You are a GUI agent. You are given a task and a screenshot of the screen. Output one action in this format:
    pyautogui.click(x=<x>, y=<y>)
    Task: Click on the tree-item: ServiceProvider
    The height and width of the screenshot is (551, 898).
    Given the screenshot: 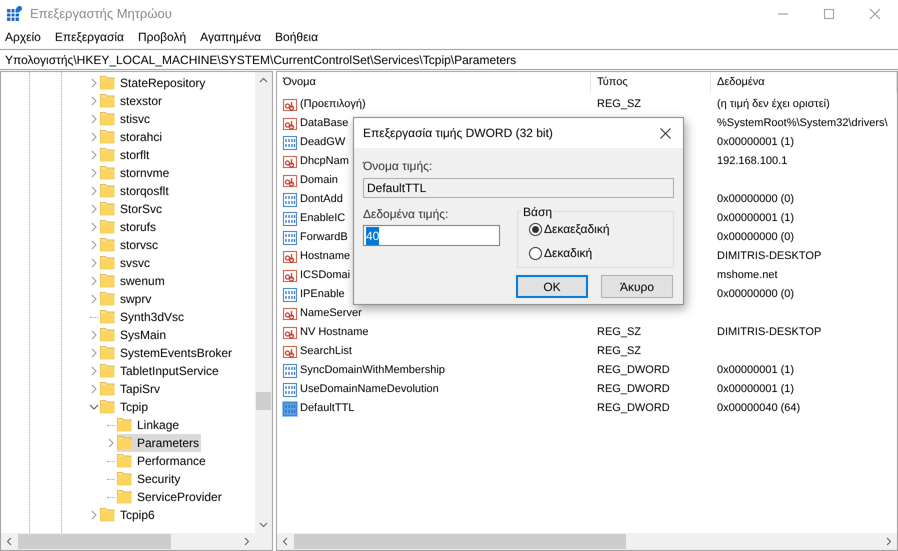 What is the action you would take?
    pyautogui.click(x=170, y=497)
    